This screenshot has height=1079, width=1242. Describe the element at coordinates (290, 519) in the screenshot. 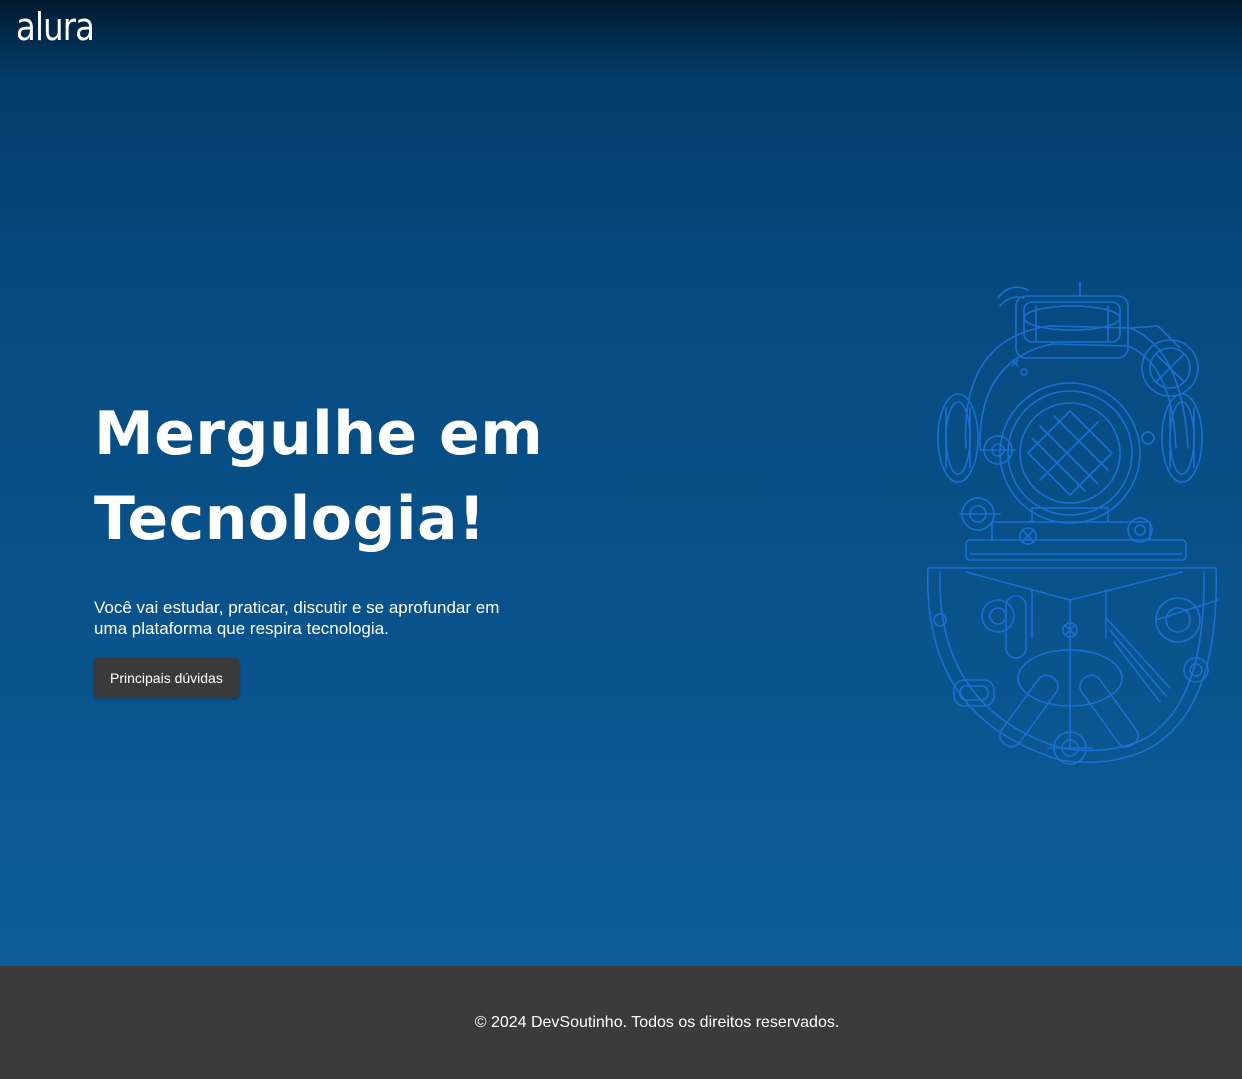

I see `headline-line-2: Tecnologia!` at that location.